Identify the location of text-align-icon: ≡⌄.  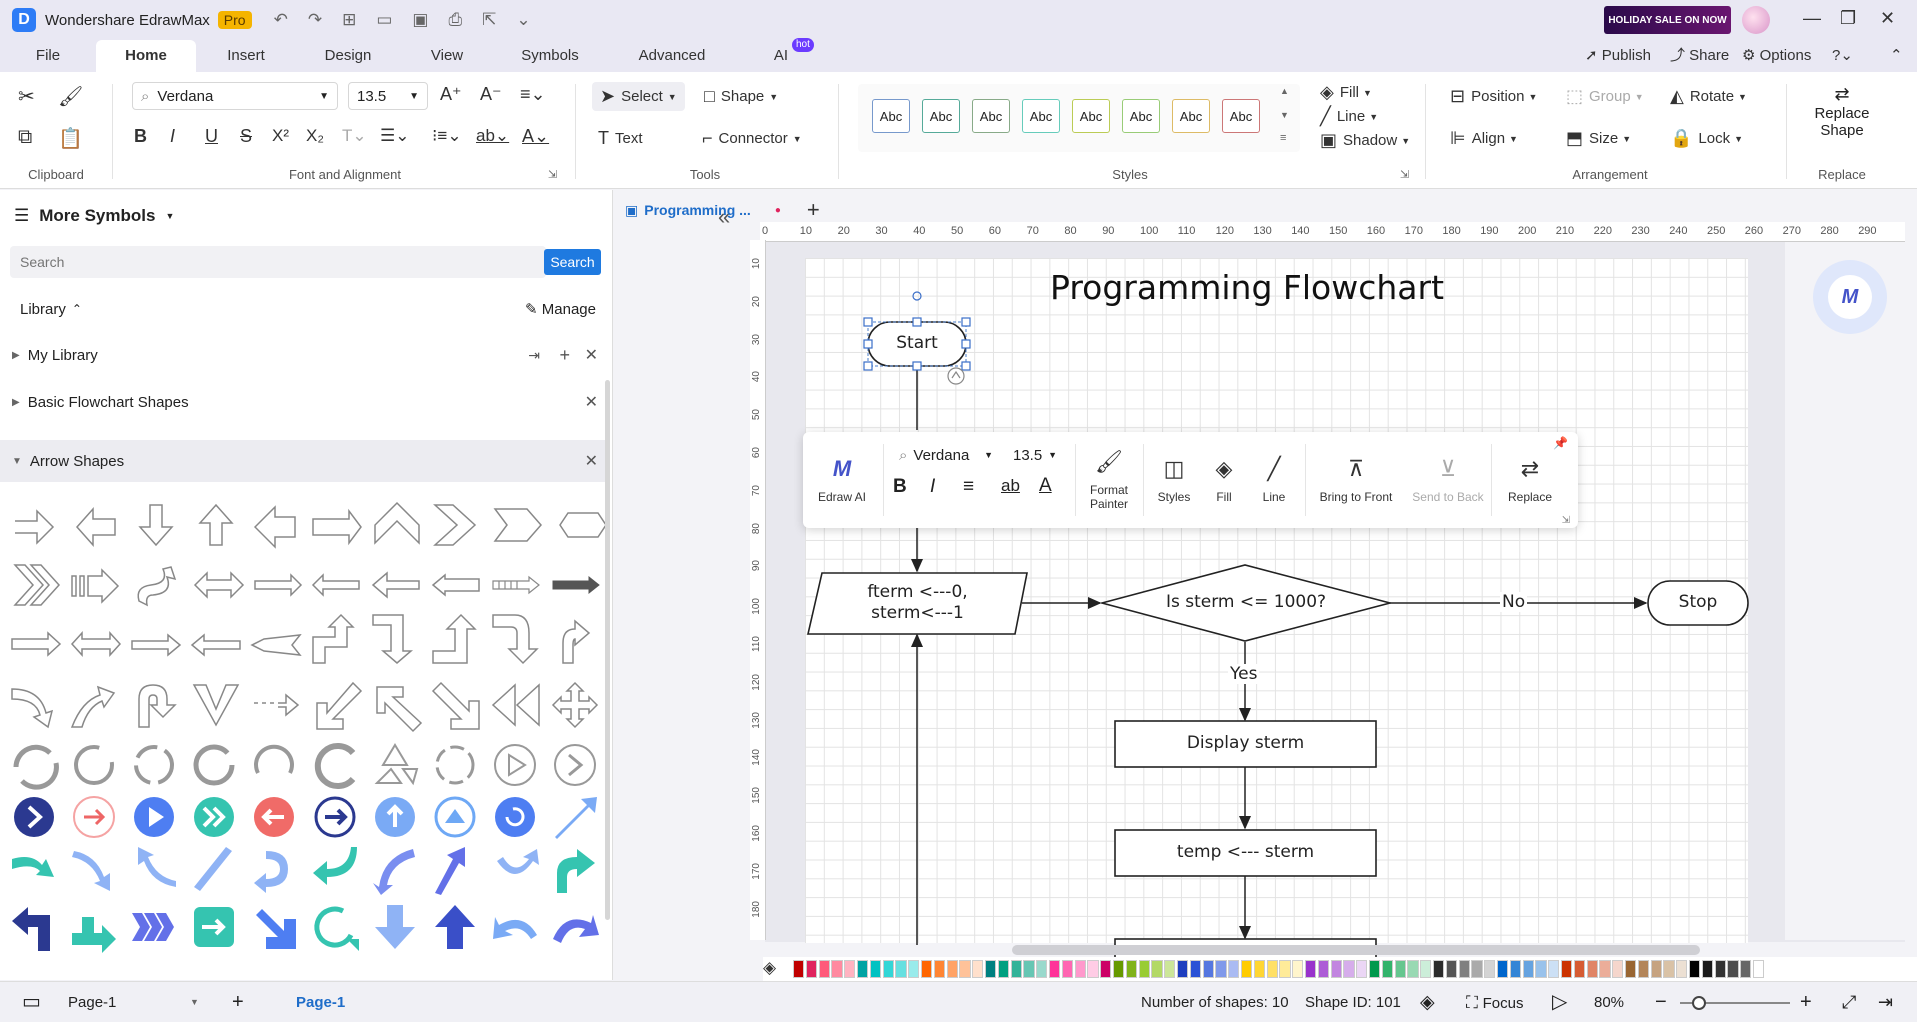
(533, 94).